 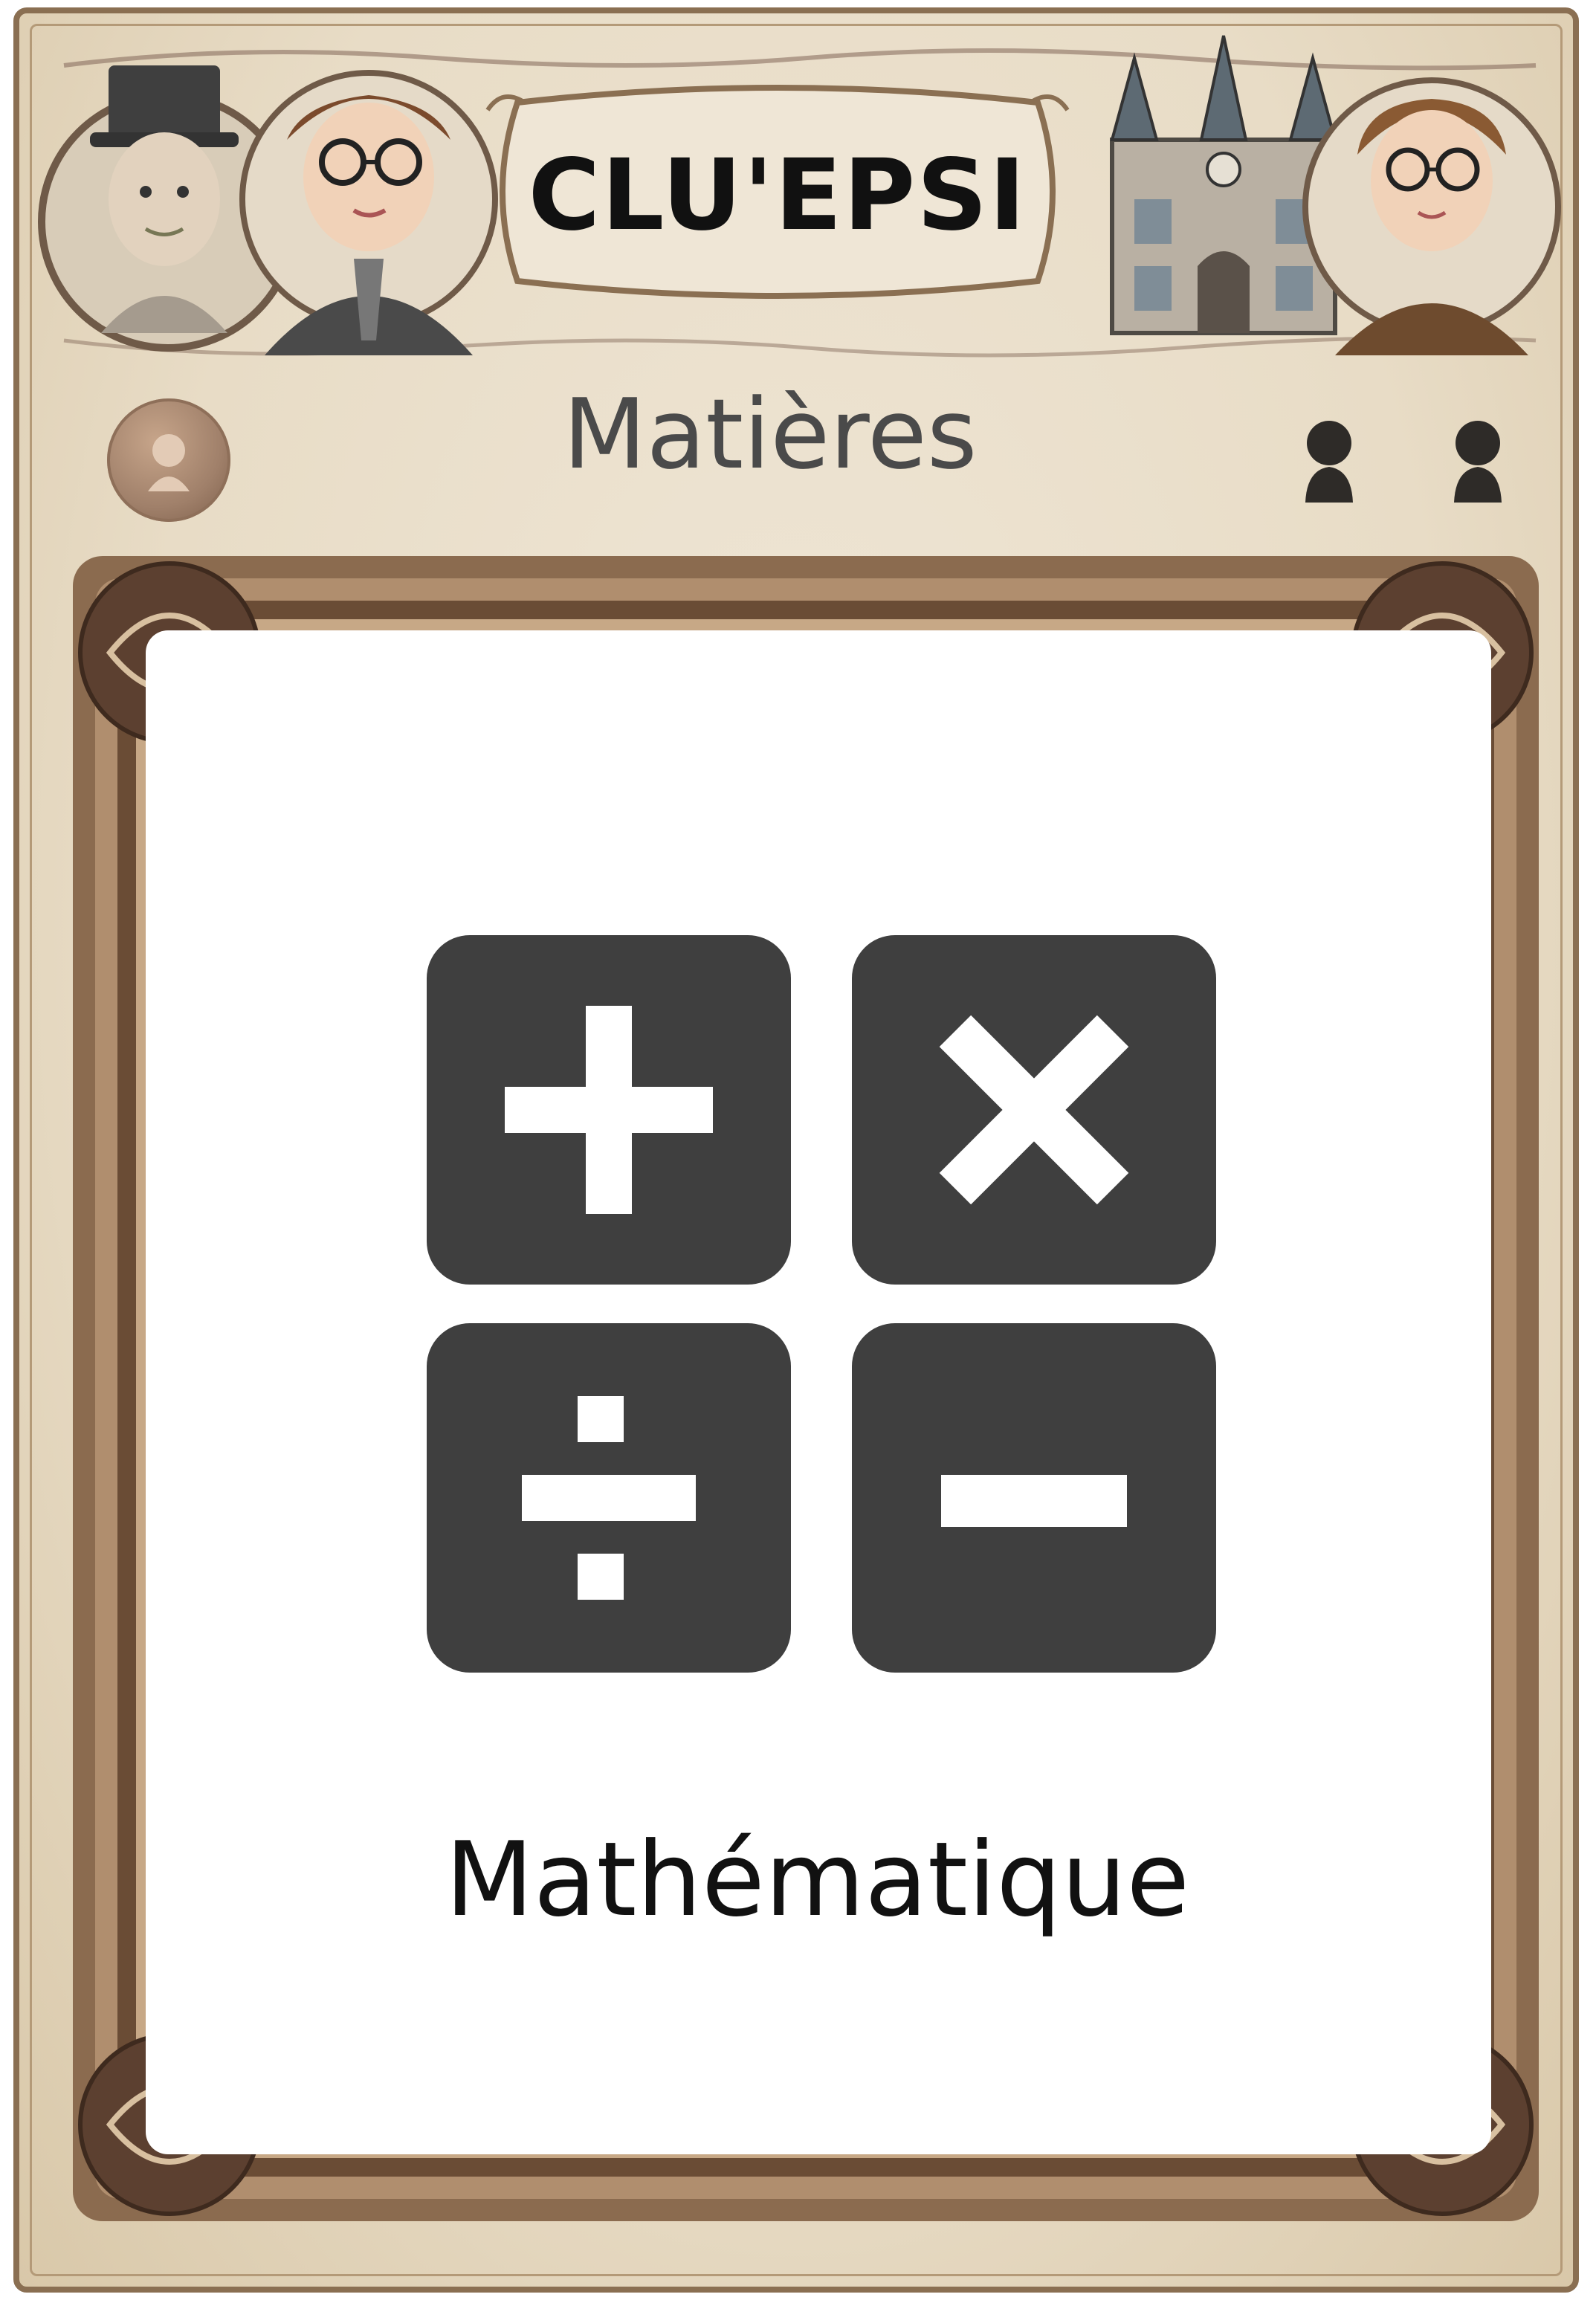 I want to click on divide-tile, so click(x=609, y=1498).